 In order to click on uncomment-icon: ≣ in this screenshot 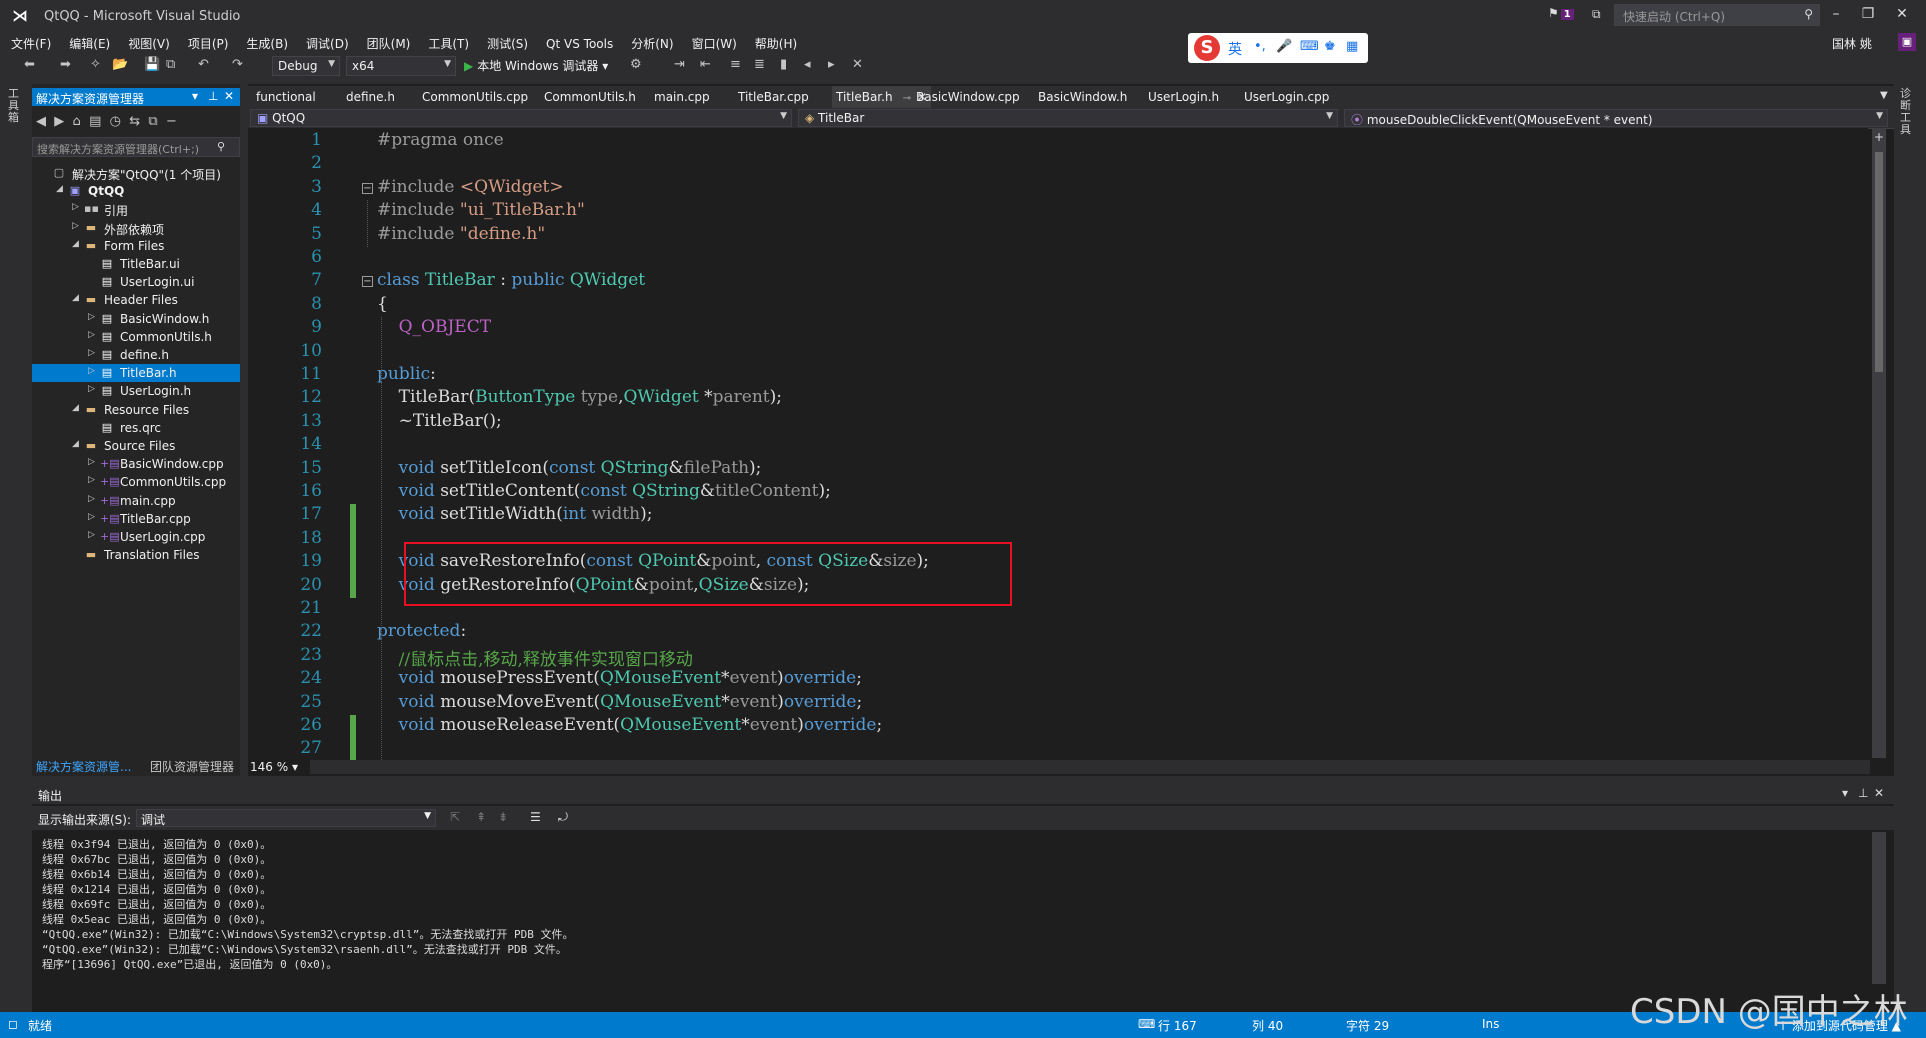, I will do `click(759, 64)`.